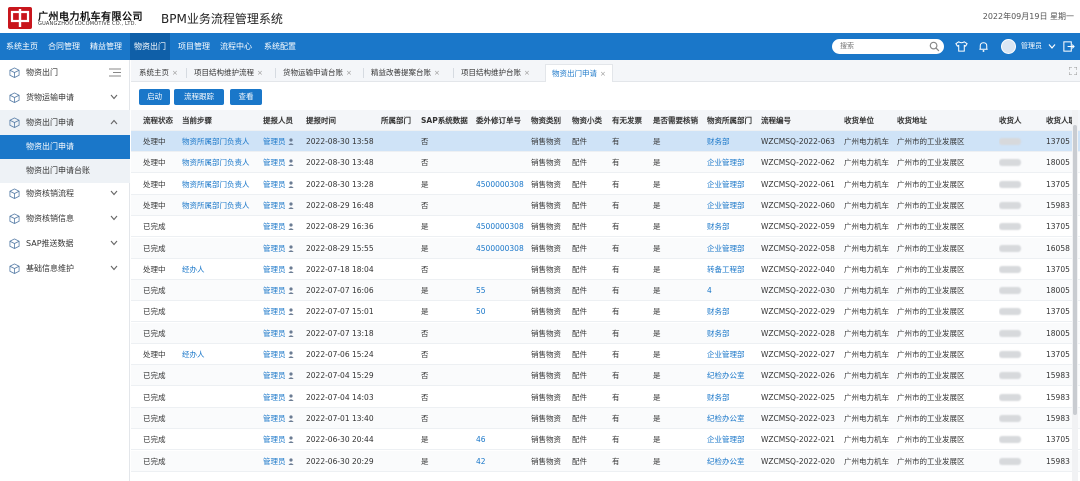 This screenshot has height=481, width=1080. What do you see at coordinates (65, 122) in the screenshot?
I see `sidebar-item-material-out-request: 物资出门申请` at bounding box center [65, 122].